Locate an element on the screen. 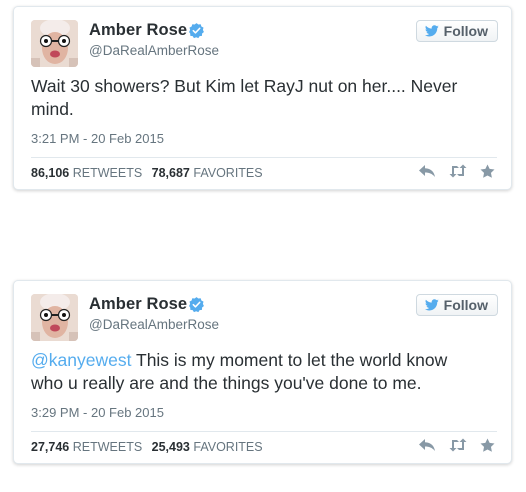 The image size is (526, 492). tweet-stats: 86,106 RETWEETS 78,687 FAVORITES is located at coordinates (147, 173).